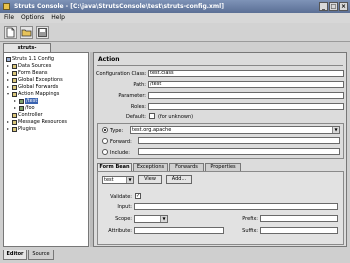  Describe the element at coordinates (239, 151) in the screenshot. I see `include-field` at that location.